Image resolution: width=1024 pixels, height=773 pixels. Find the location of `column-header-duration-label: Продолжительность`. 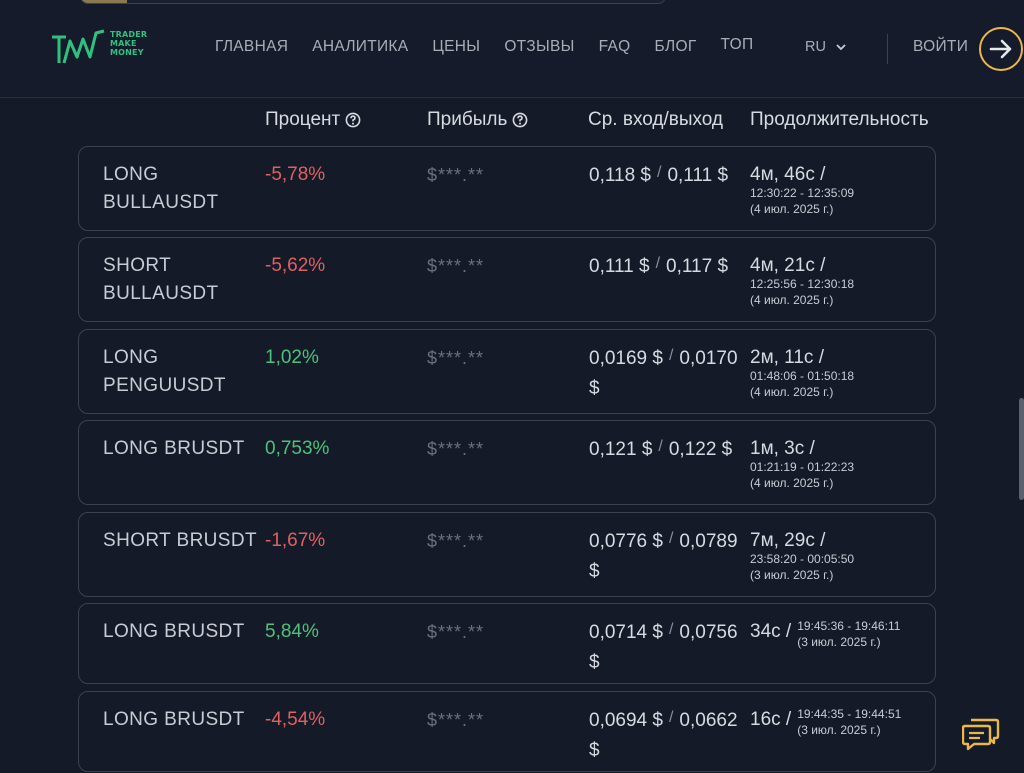

column-header-duration-label: Продолжительность is located at coordinates (839, 119).